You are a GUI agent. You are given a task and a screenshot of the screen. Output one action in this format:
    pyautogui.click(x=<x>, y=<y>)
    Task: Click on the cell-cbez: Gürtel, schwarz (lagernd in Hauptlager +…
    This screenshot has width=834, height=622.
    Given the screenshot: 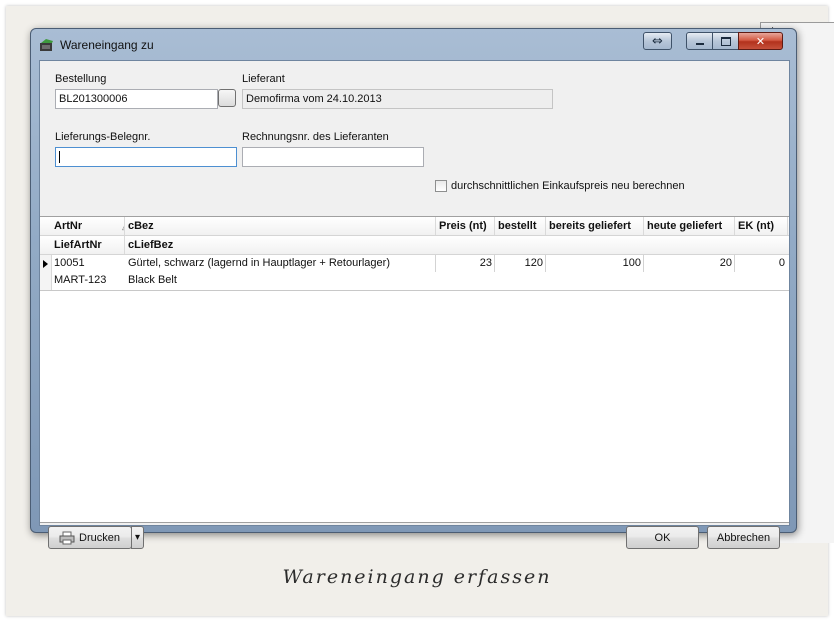 What is the action you would take?
    pyautogui.click(x=280, y=263)
    